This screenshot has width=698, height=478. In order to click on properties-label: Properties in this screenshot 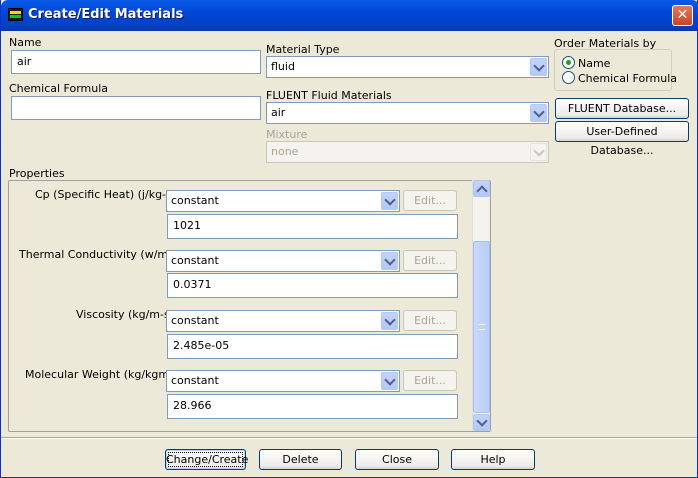, I will do `click(37, 173)`.